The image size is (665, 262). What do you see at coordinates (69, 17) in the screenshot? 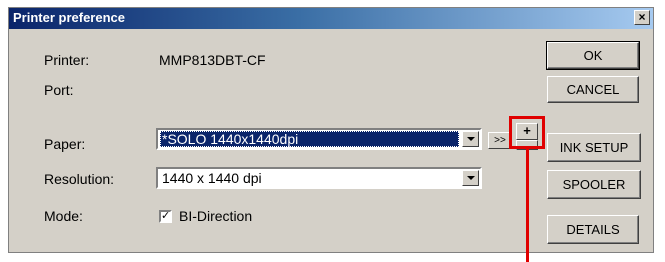
I see `dialog-title: Printer preference` at bounding box center [69, 17].